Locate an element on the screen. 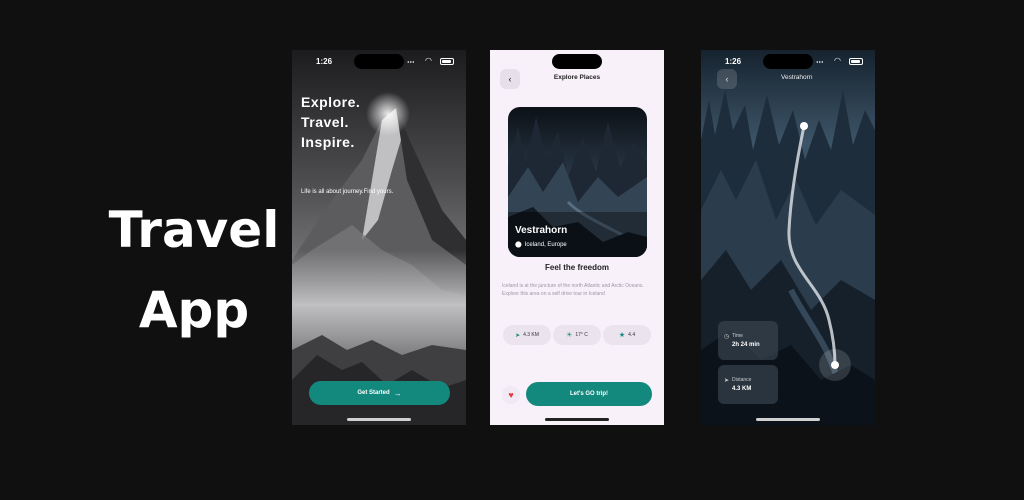  distance-label-text: Distance is located at coordinates (742, 380).